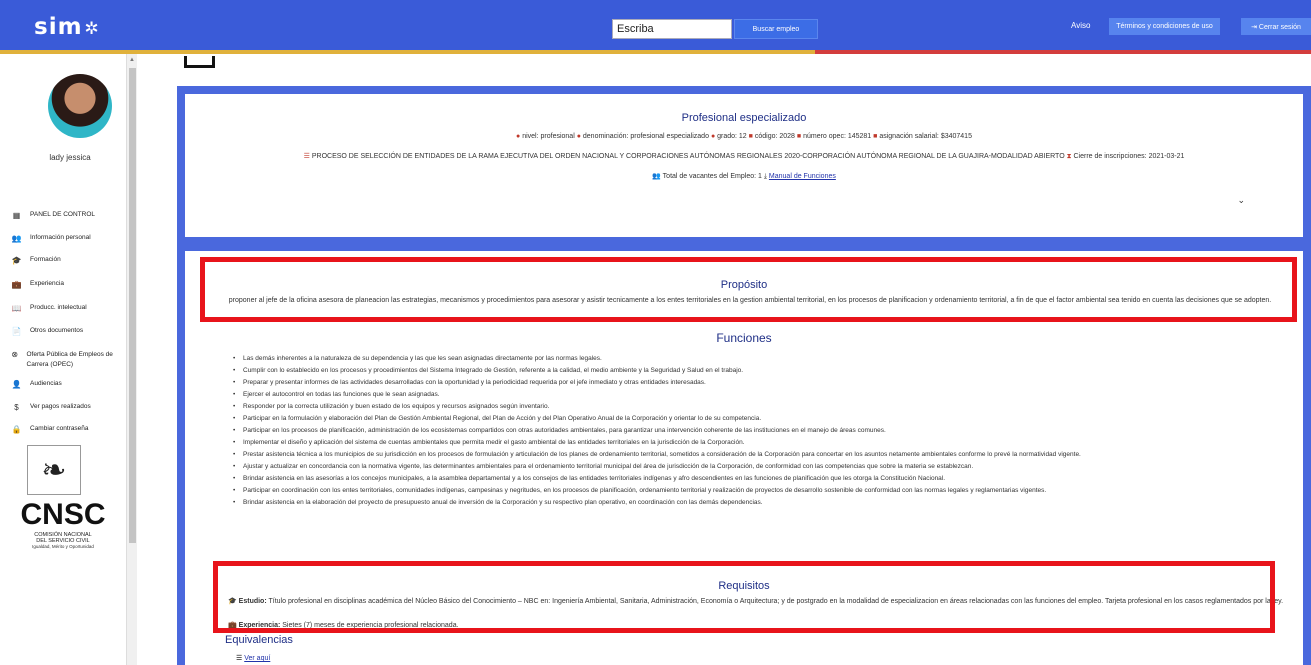 The width and height of the screenshot is (1311, 665). What do you see at coordinates (60, 406) in the screenshot?
I see `sidebar-item-label: Ver pagos realizados` at bounding box center [60, 406].